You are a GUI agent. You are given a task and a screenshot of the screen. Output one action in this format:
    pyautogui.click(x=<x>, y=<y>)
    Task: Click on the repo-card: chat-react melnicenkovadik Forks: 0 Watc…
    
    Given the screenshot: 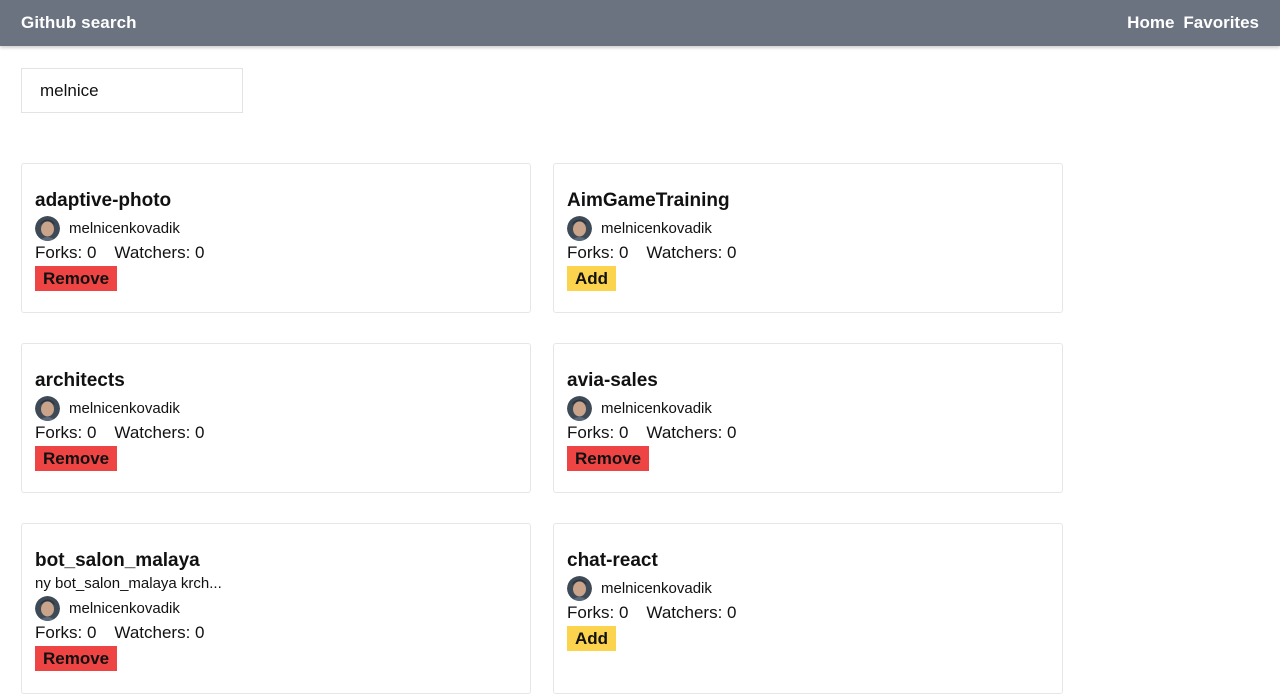 What is the action you would take?
    pyautogui.click(x=808, y=608)
    